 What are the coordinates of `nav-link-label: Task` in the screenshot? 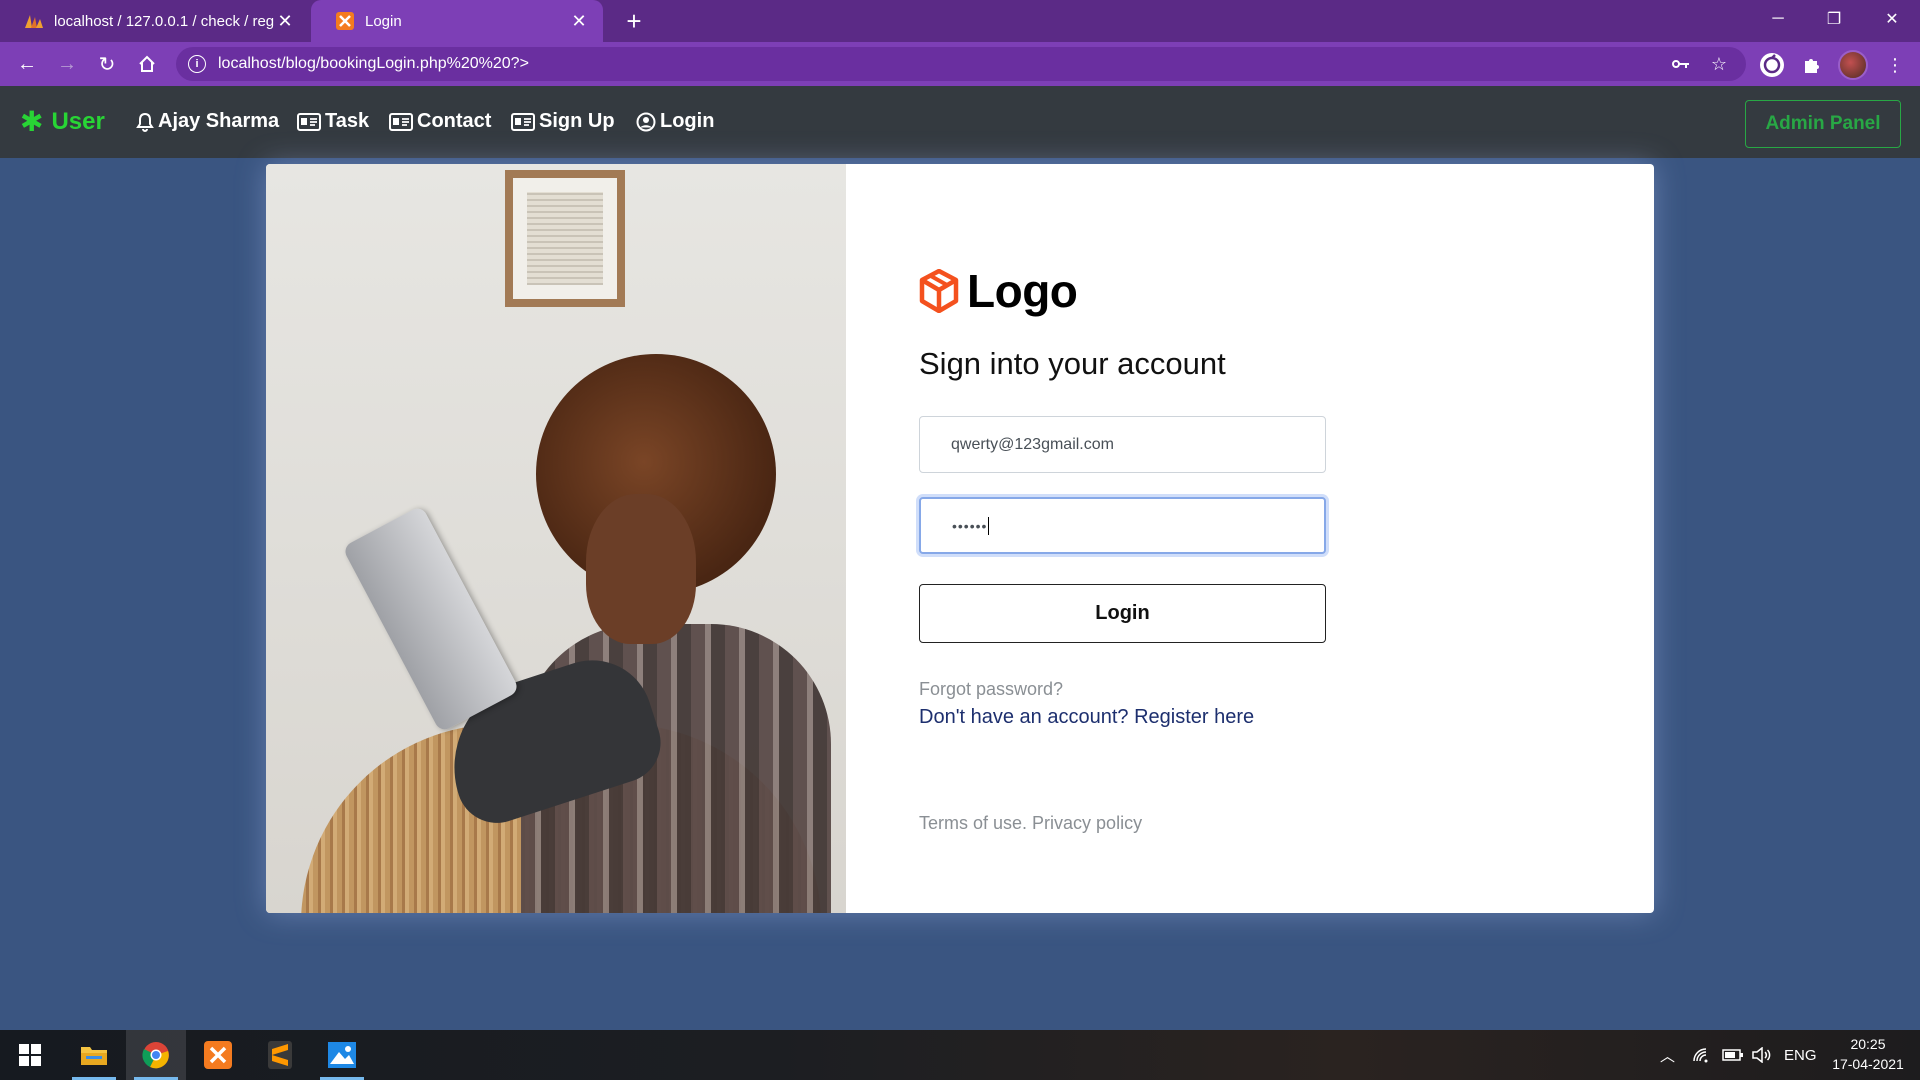 It's located at (347, 121).